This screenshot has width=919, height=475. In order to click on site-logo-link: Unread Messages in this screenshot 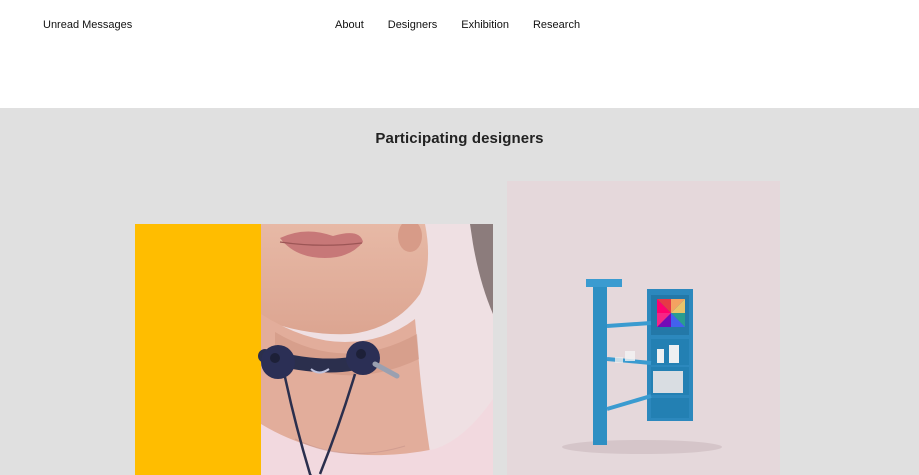, I will do `click(87, 25)`.